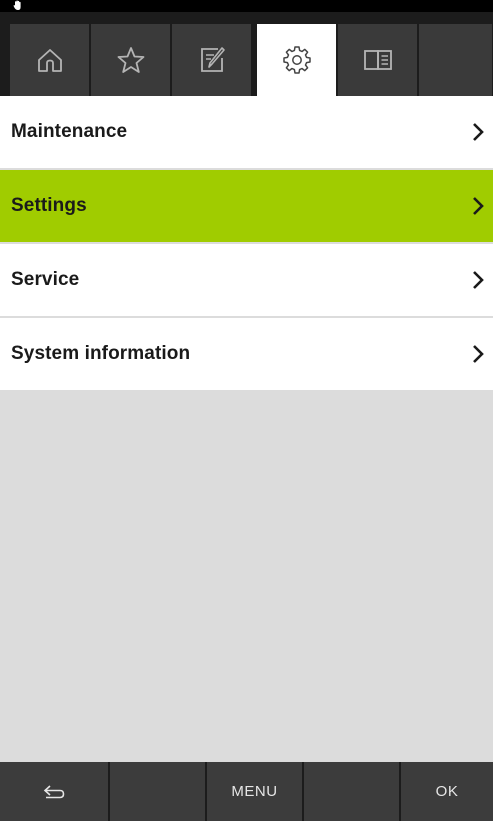 Image resolution: width=493 pixels, height=821 pixels. Describe the element at coordinates (246, 281) in the screenshot. I see `menu-item-service: Service` at that location.